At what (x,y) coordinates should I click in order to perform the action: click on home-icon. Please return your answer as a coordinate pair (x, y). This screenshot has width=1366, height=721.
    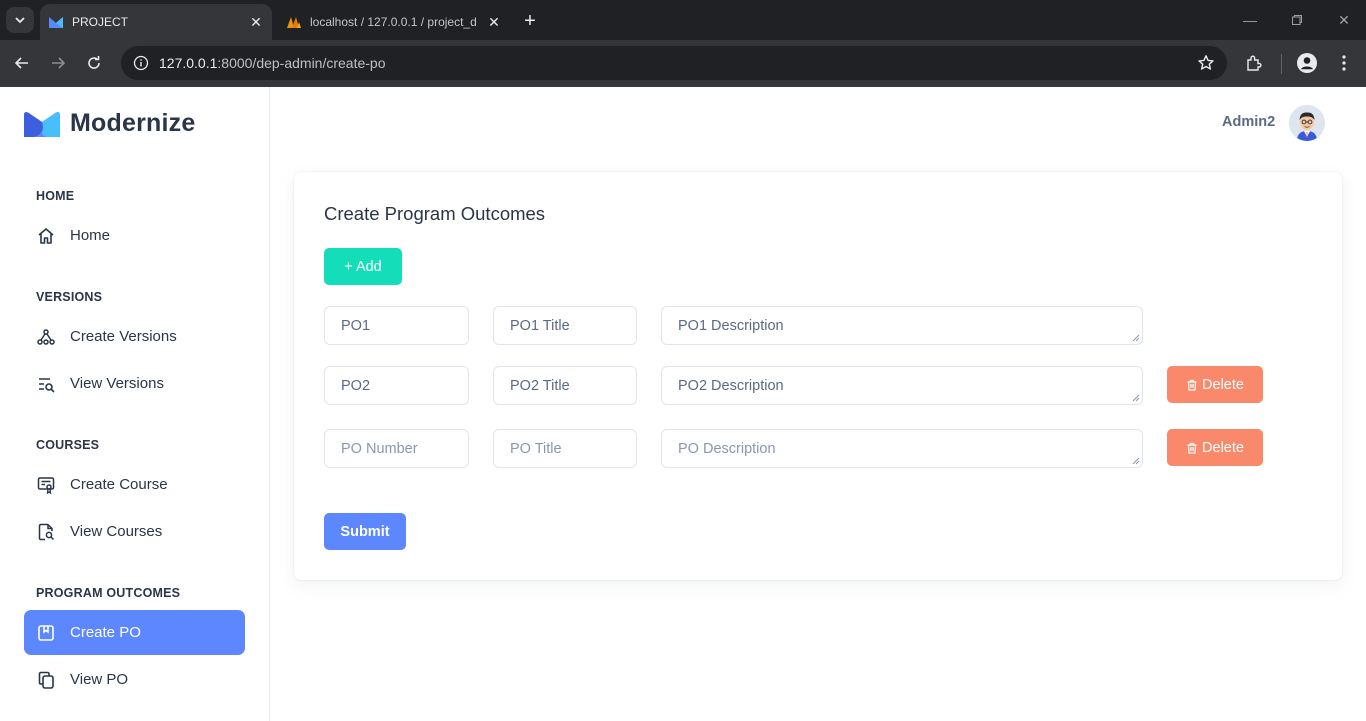
    Looking at the image, I should click on (46, 236).